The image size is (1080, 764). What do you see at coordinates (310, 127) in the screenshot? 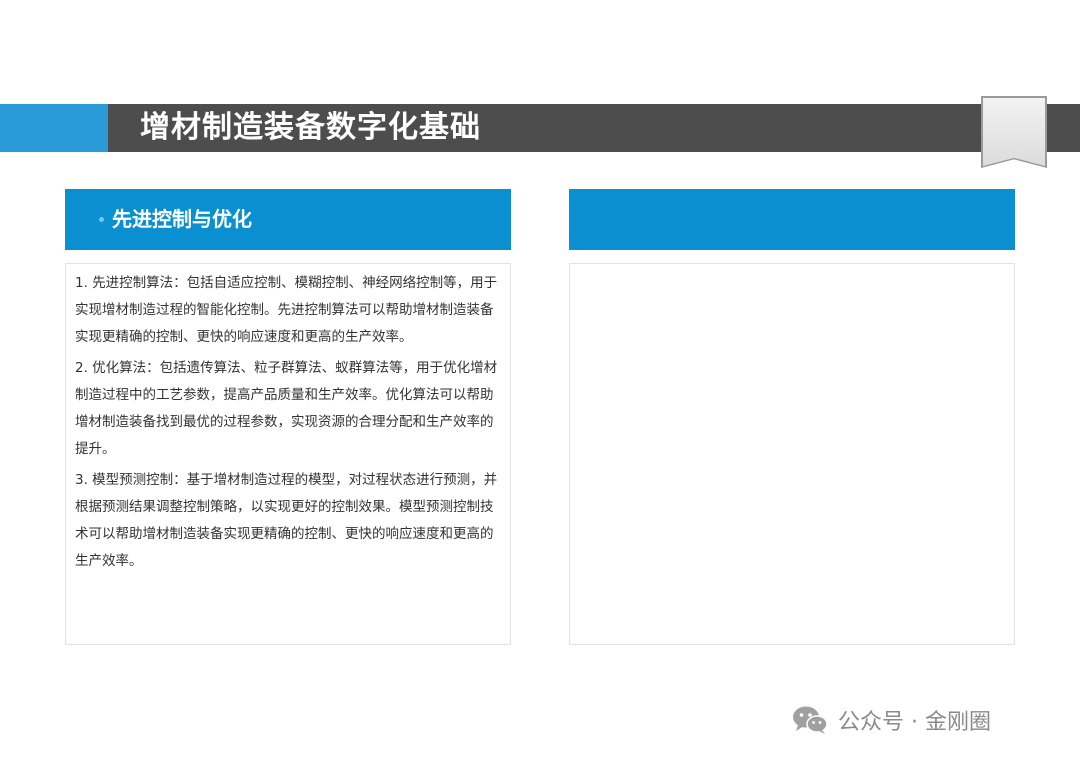
I see `page-title: 增材制造装备数字化基础` at bounding box center [310, 127].